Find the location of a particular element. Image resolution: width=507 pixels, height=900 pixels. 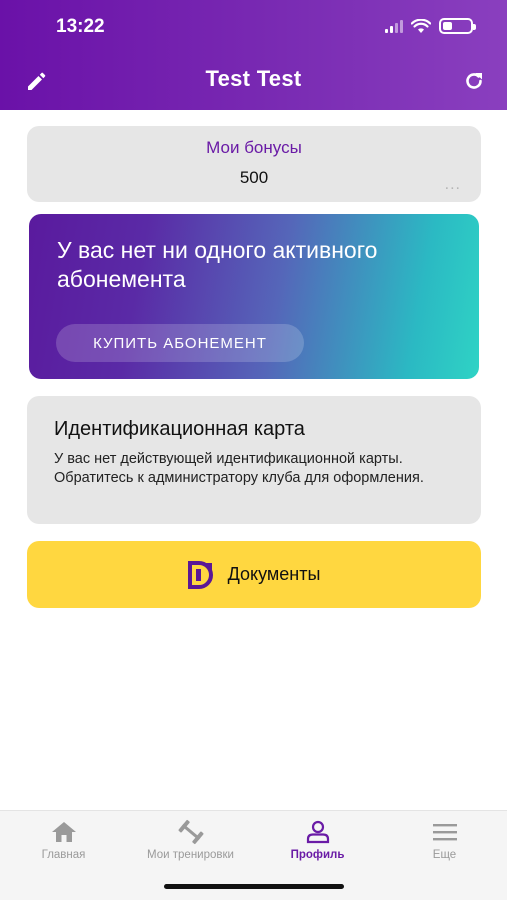

menu-icon is located at coordinates (444, 832).